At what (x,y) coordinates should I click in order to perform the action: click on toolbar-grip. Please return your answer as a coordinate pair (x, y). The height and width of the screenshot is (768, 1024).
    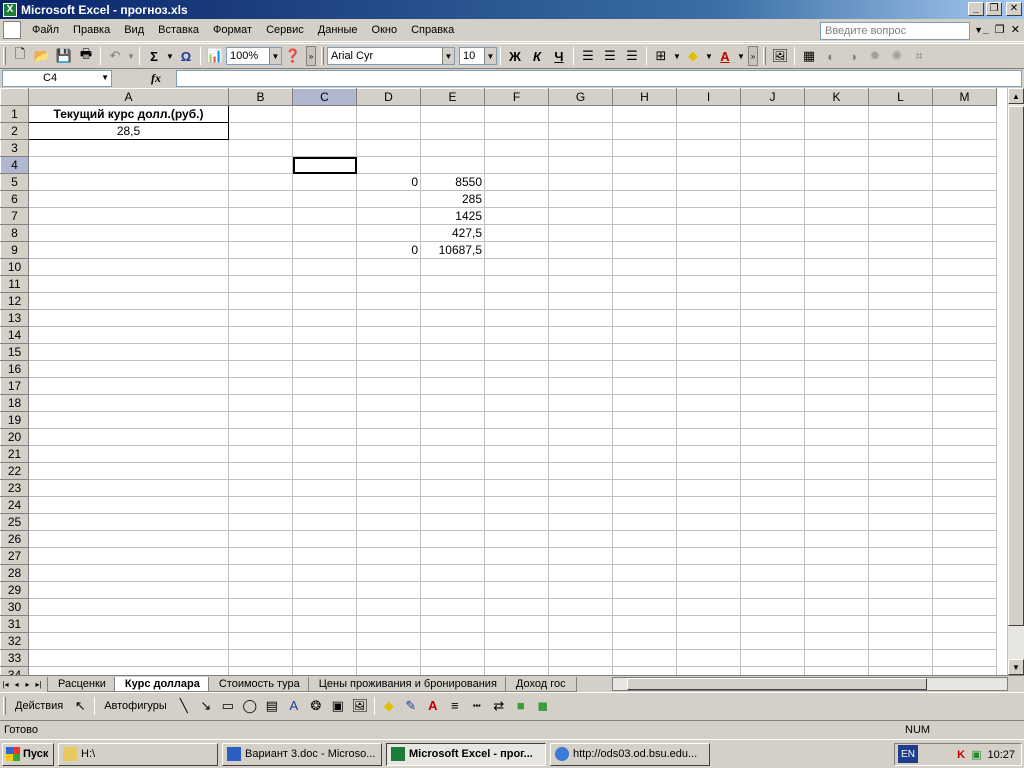
    Looking at the image, I should click on (4, 705).